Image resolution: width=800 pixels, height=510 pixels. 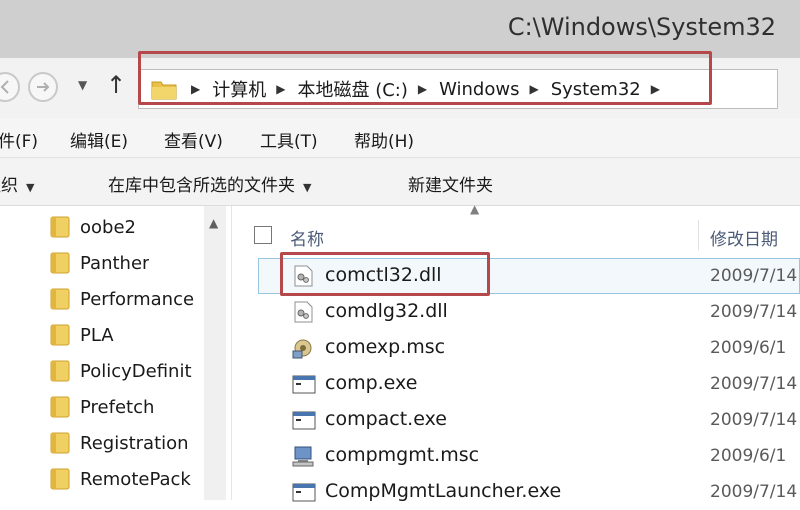 What do you see at coordinates (303, 312) in the screenshot?
I see `dll-file-icon` at bounding box center [303, 312].